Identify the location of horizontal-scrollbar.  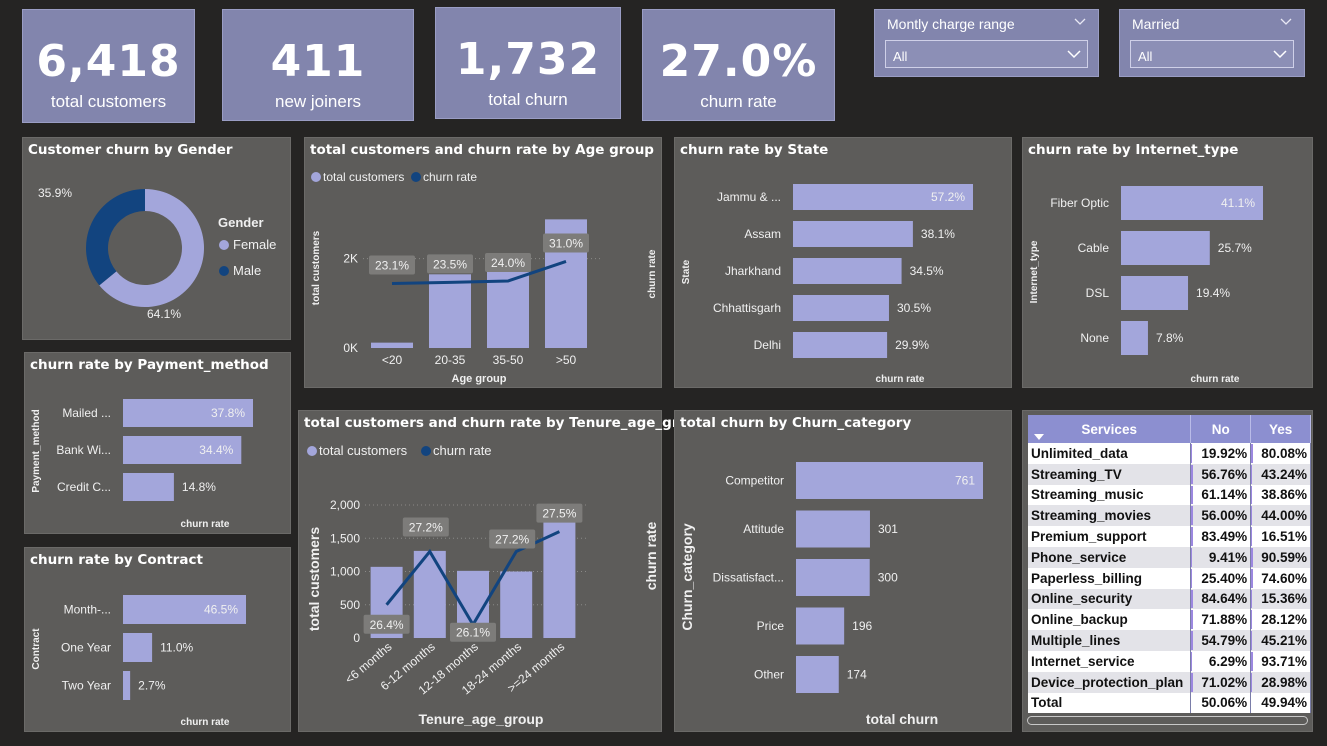
(1167, 720).